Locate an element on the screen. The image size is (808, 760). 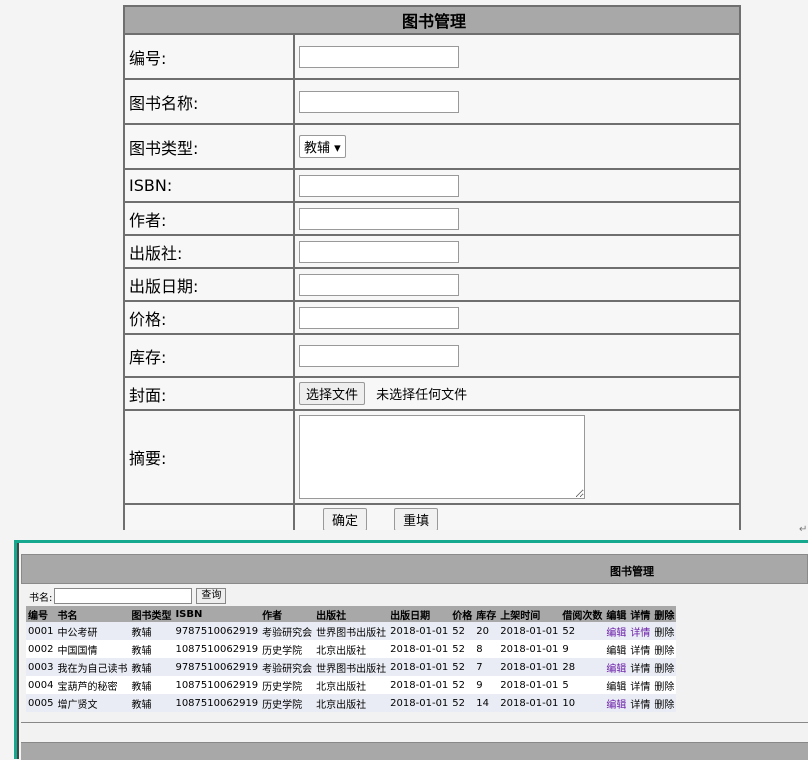
name-label: 图书名称: is located at coordinates (209, 101).